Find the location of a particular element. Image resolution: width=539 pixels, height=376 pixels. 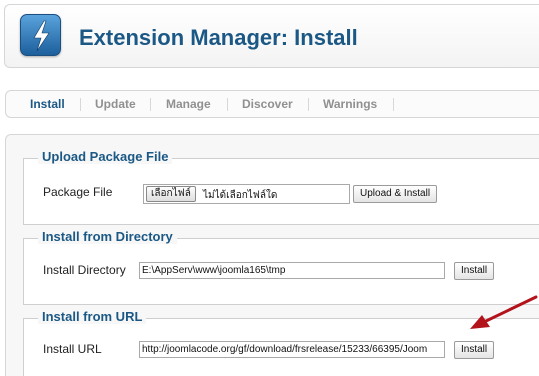

install-url-button: Install is located at coordinates (474, 350).